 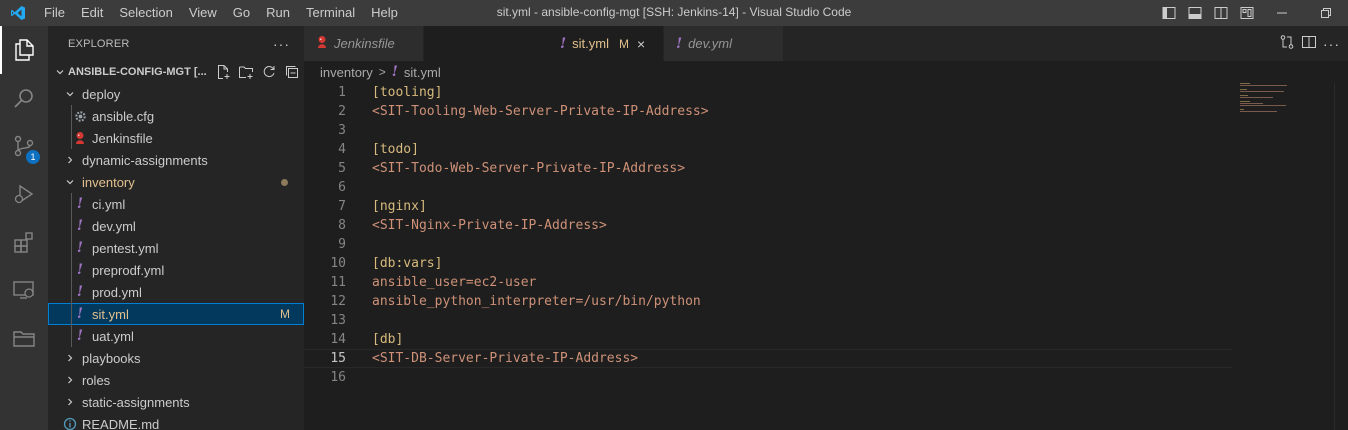 I want to click on tree-folder-inventory: inventory, so click(x=176, y=182).